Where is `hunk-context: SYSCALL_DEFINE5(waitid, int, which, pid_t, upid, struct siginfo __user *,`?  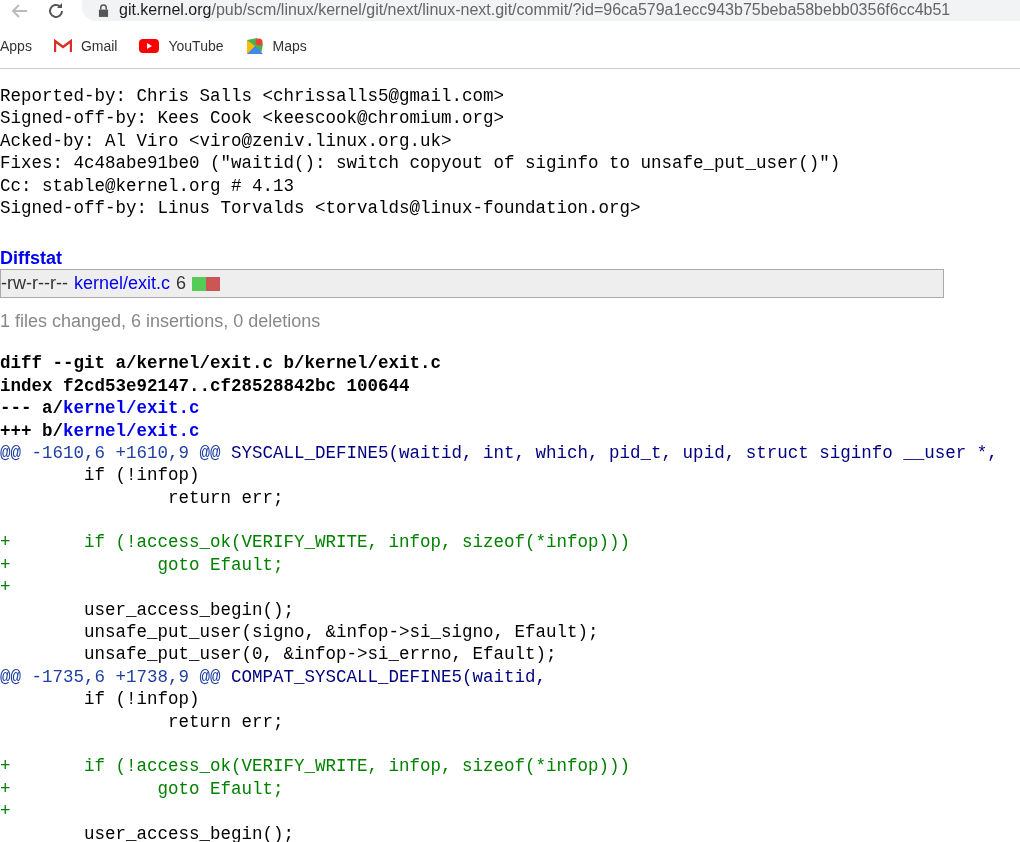
hunk-context: SYSCALL_DEFINE5(waitid, int, which, pid_t, upid, struct siginfo __user *, is located at coordinates (614, 452).